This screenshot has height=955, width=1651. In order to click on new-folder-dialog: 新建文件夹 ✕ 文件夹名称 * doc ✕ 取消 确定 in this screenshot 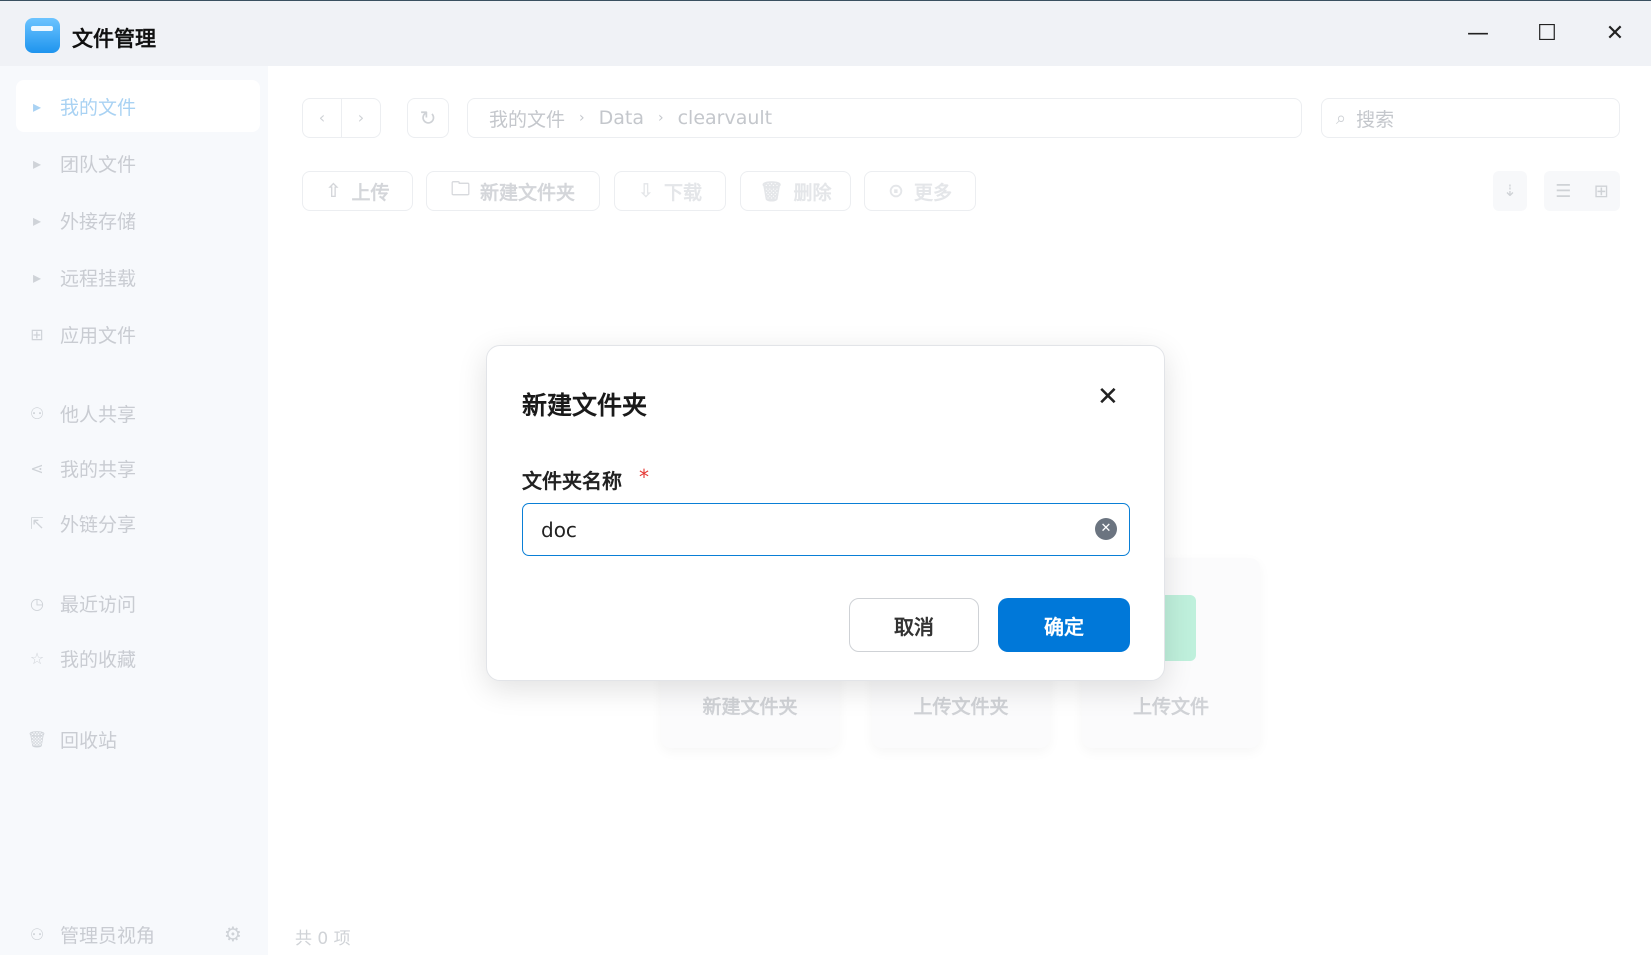, I will do `click(825, 513)`.